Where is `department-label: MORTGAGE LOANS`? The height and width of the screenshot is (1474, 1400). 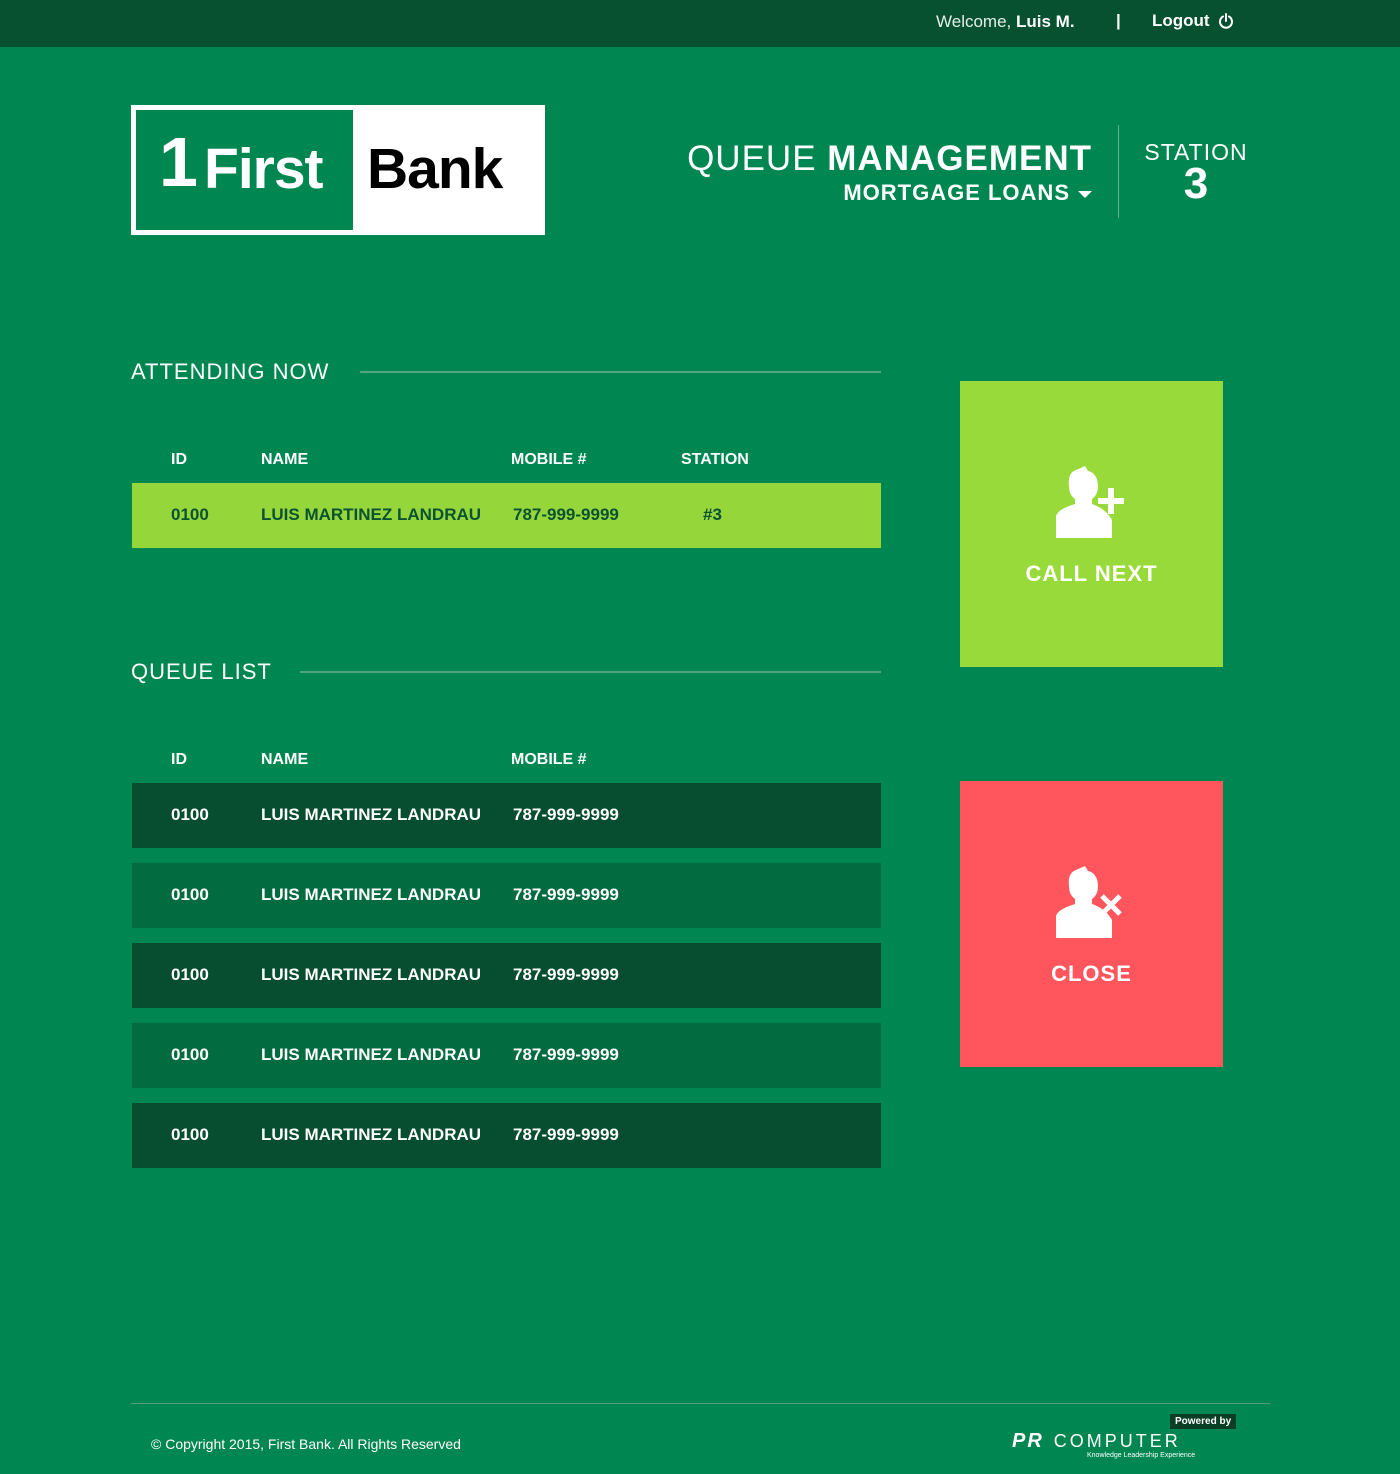 department-label: MORTGAGE LOANS is located at coordinates (956, 192).